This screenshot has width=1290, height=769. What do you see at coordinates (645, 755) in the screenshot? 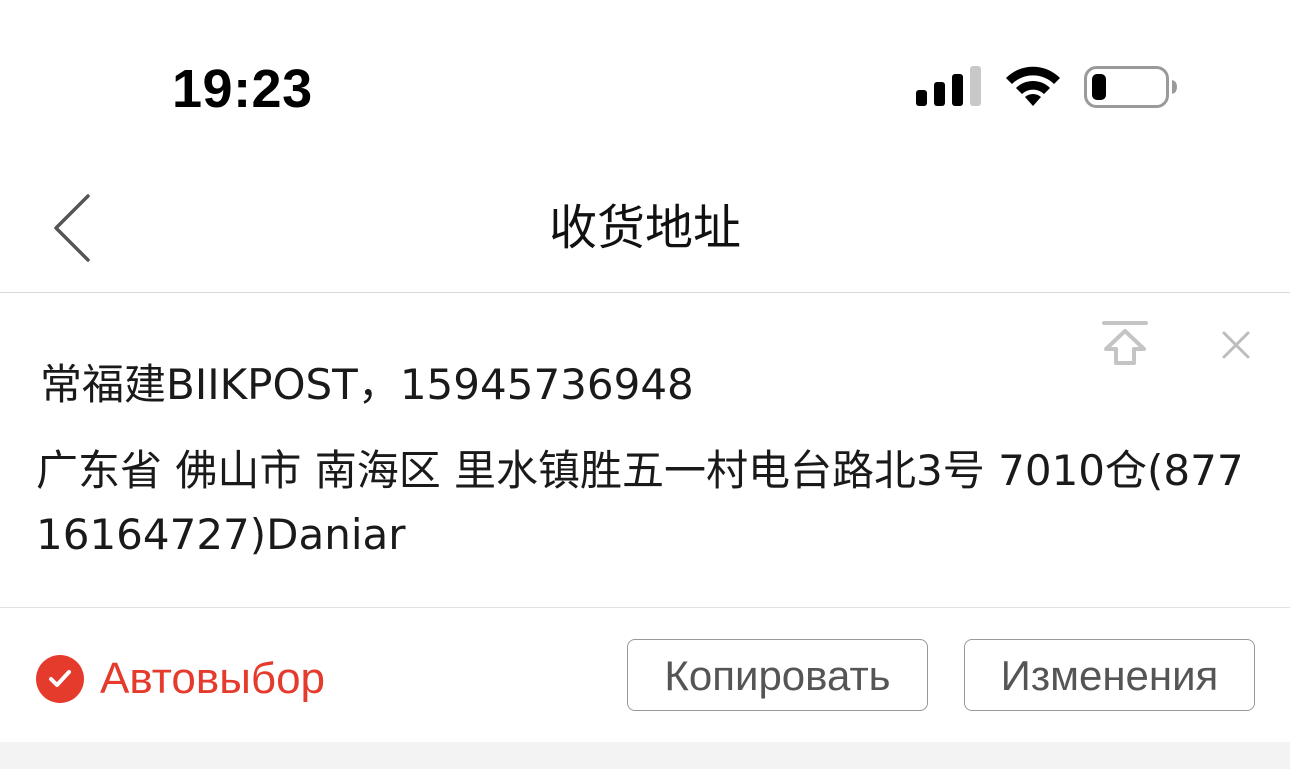
I see `footer-strip` at bounding box center [645, 755].